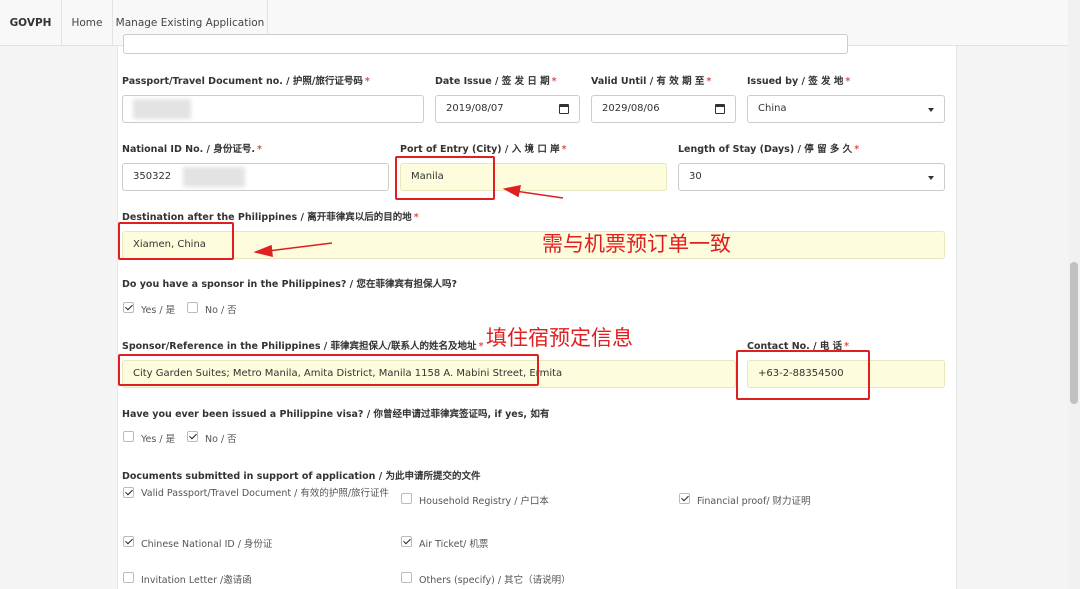 Image resolution: width=1080 pixels, height=589 pixels. I want to click on valid-until-label: Valid Until / 有 效 期 至 *, so click(651, 80).